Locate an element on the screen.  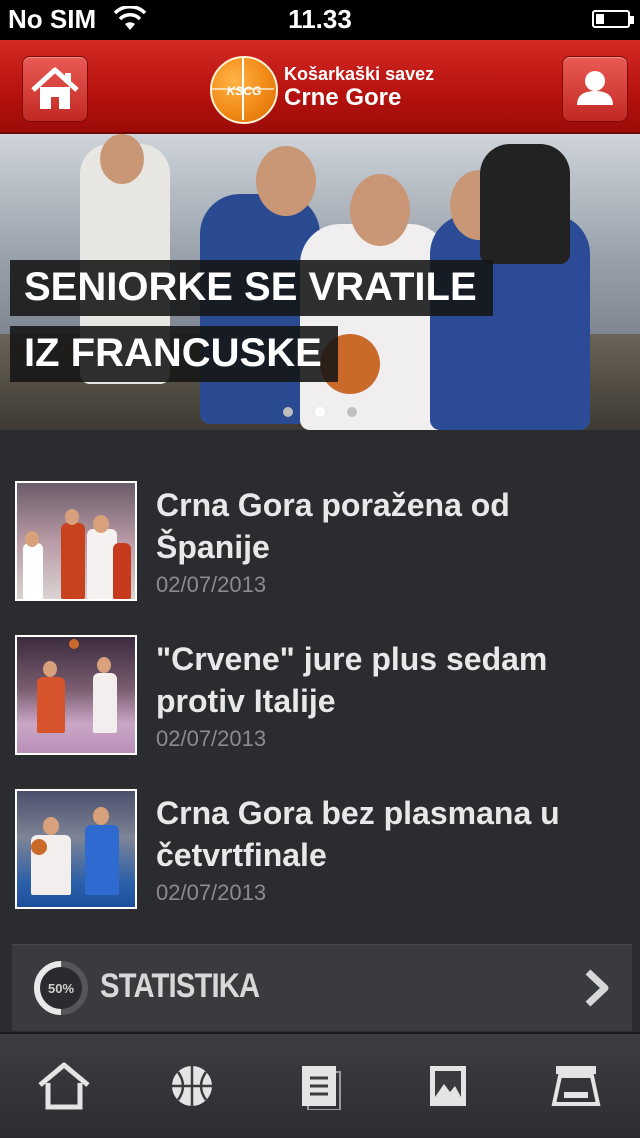
tab-gallery is located at coordinates (448, 1086).